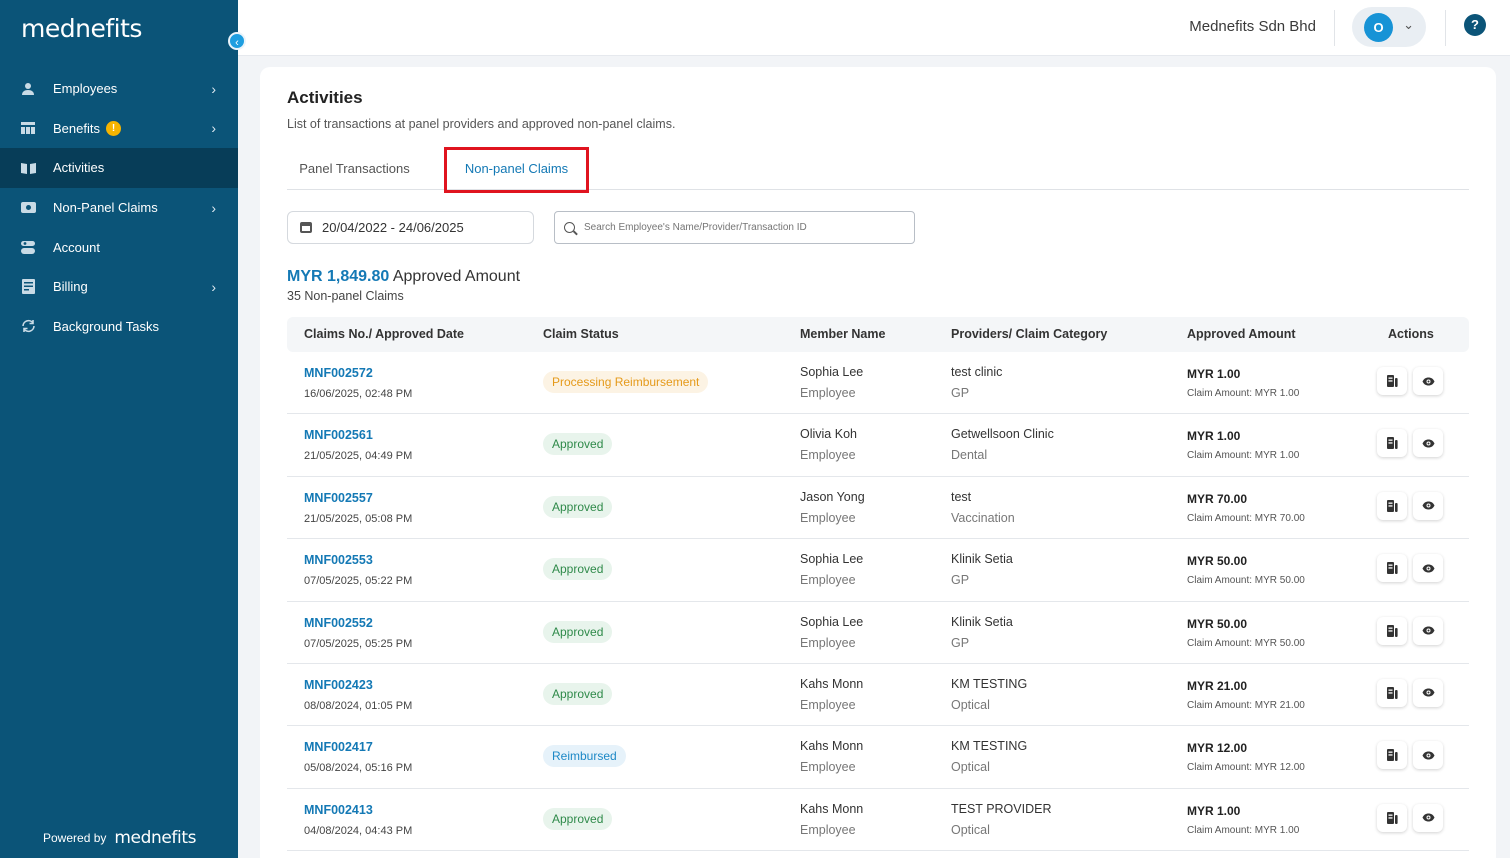  Describe the element at coordinates (983, 517) in the screenshot. I see `claim-category: Vaccination` at that location.